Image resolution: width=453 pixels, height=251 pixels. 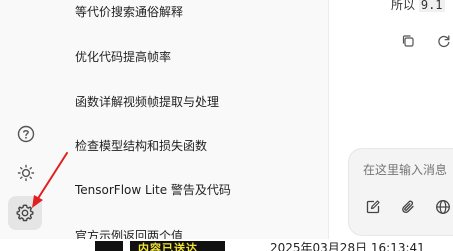 What do you see at coordinates (226, 245) in the screenshot?
I see `background-window-strip: 内容已送达 2025年03月28日 16:13:41` at bounding box center [226, 245].